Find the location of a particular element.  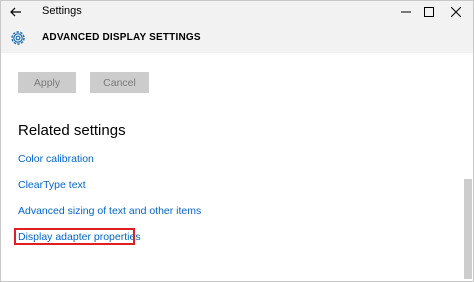

page-header: ADVANCED DISPLAY SETTINGS is located at coordinates (237, 38).